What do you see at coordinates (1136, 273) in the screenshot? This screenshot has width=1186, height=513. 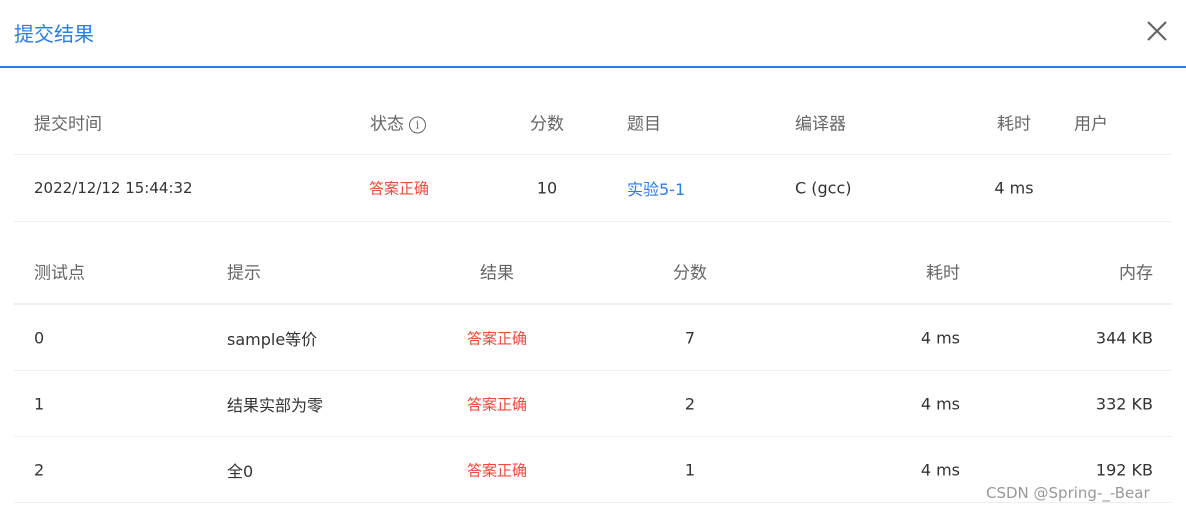 I see `header-memory: 内存` at bounding box center [1136, 273].